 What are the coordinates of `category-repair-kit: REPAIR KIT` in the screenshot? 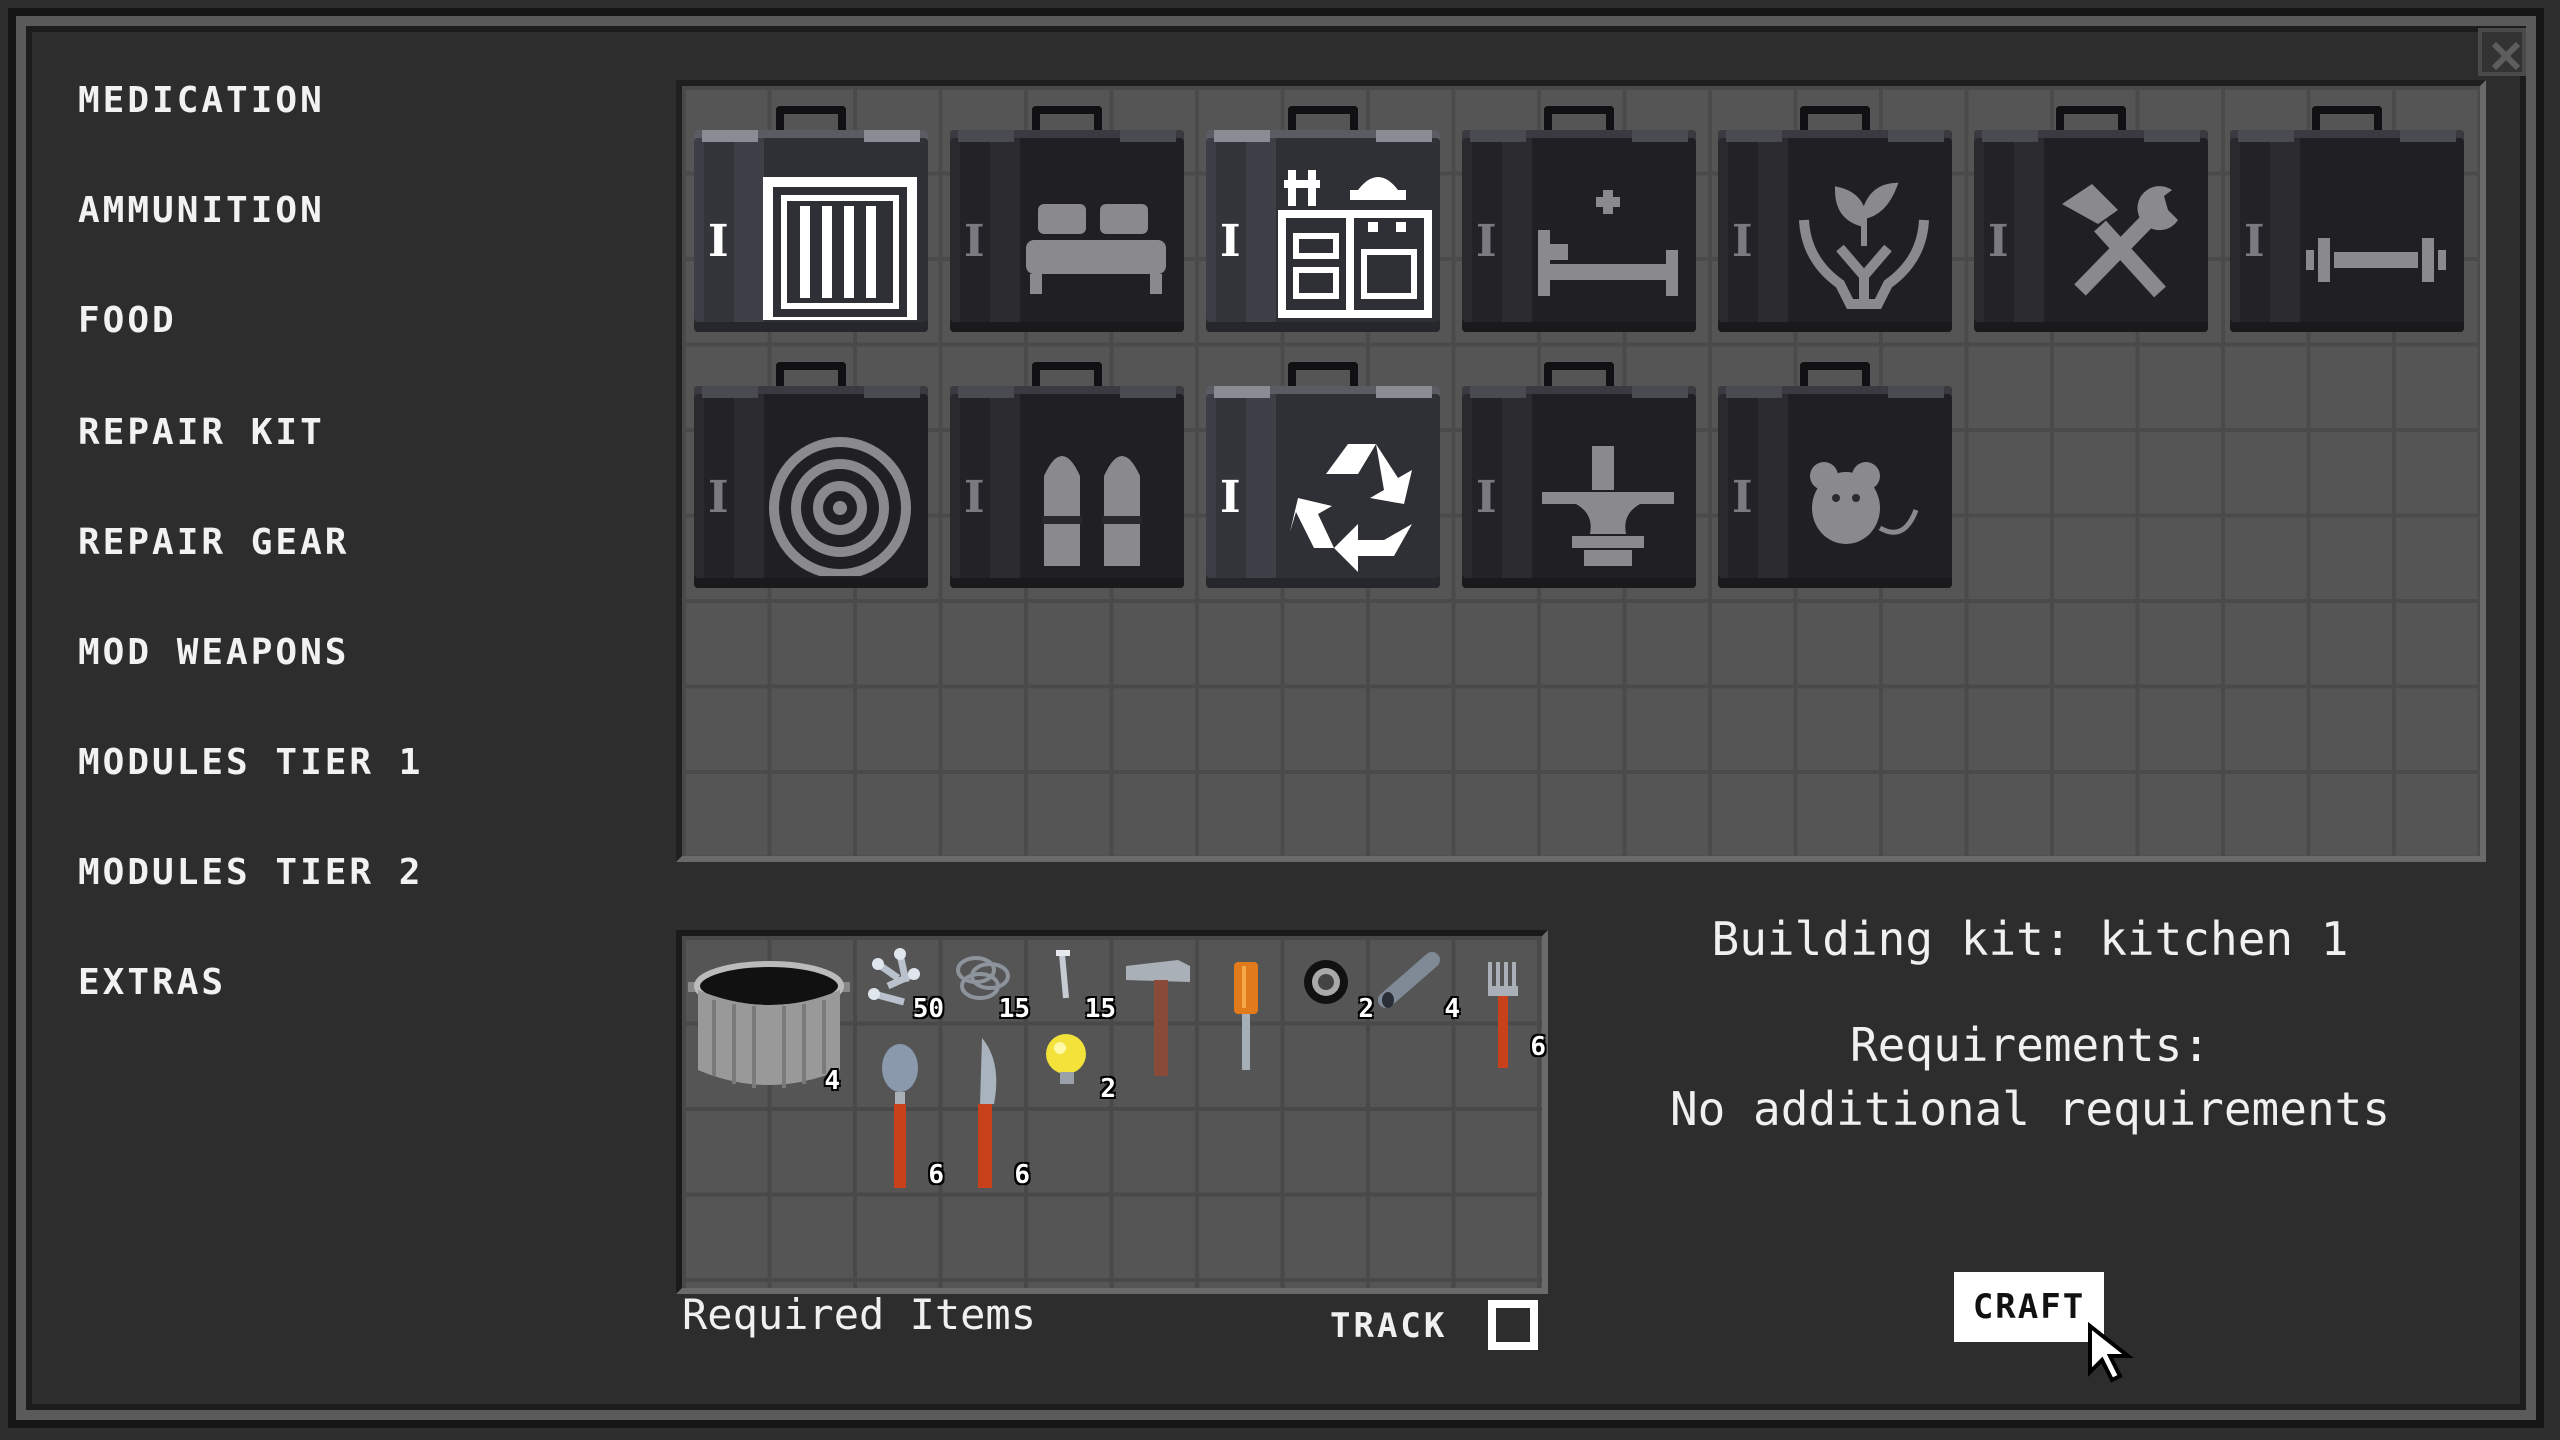 It's located at (201, 432).